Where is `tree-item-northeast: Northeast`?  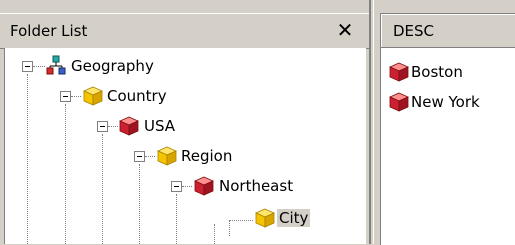
tree-item-northeast: Northeast is located at coordinates (182, 187).